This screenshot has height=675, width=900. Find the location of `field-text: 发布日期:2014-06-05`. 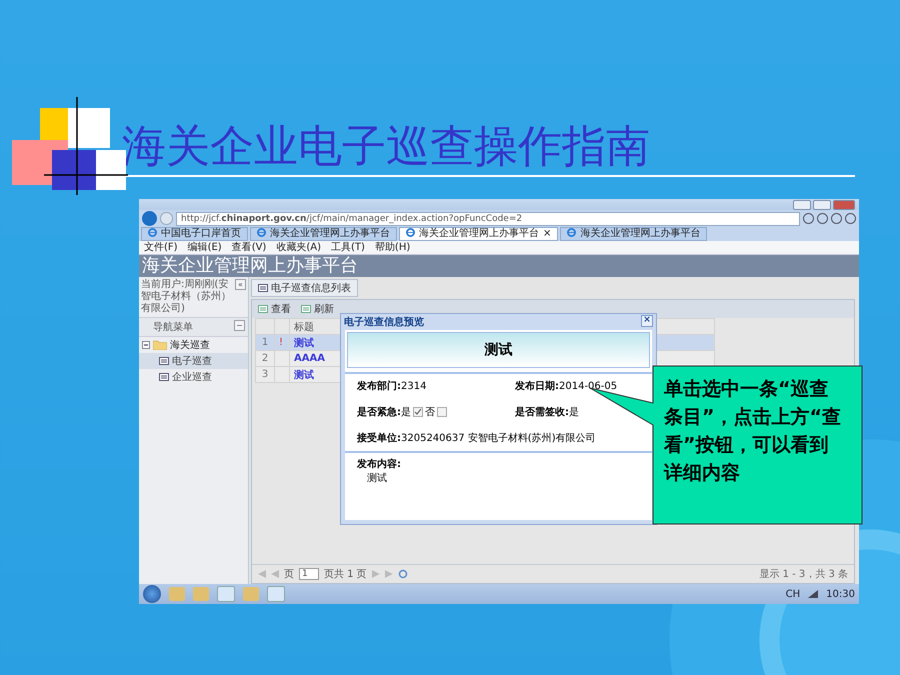

field-text: 发布日期:2014-06-05 is located at coordinates (566, 386).